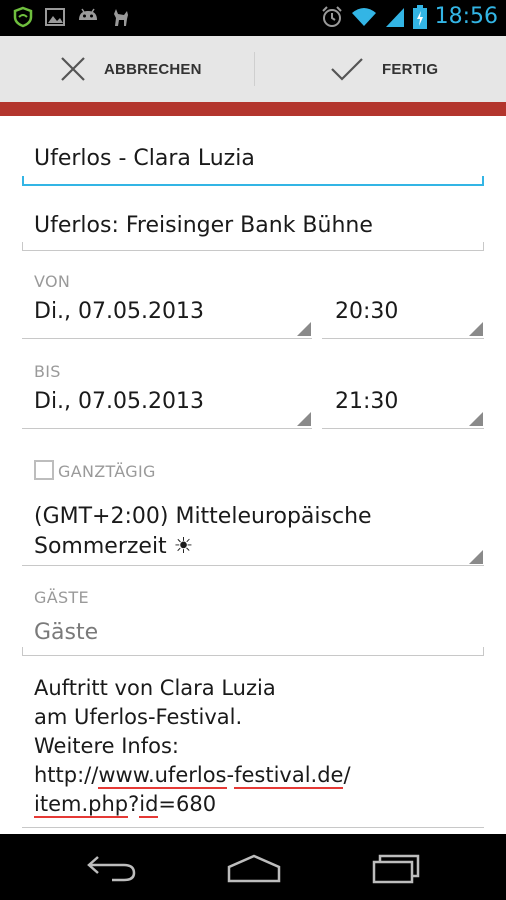 This screenshot has width=506, height=900. Describe the element at coordinates (410, 69) in the screenshot. I see `done-label: FERTIG` at that location.